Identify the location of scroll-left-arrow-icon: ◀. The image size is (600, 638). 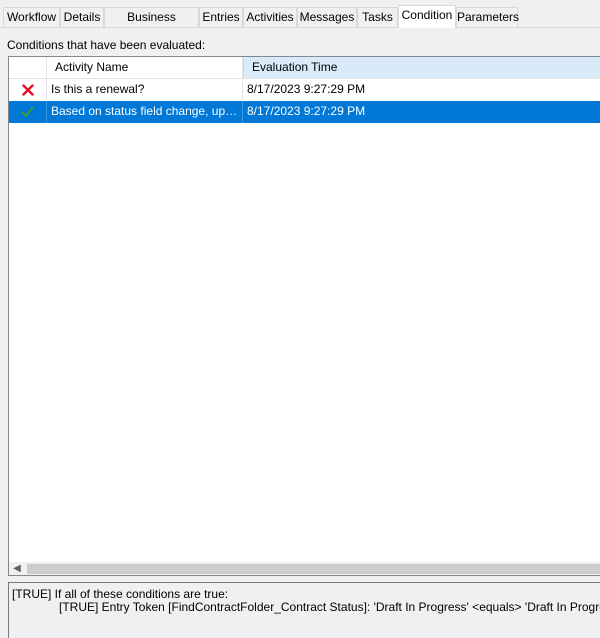
(17, 568).